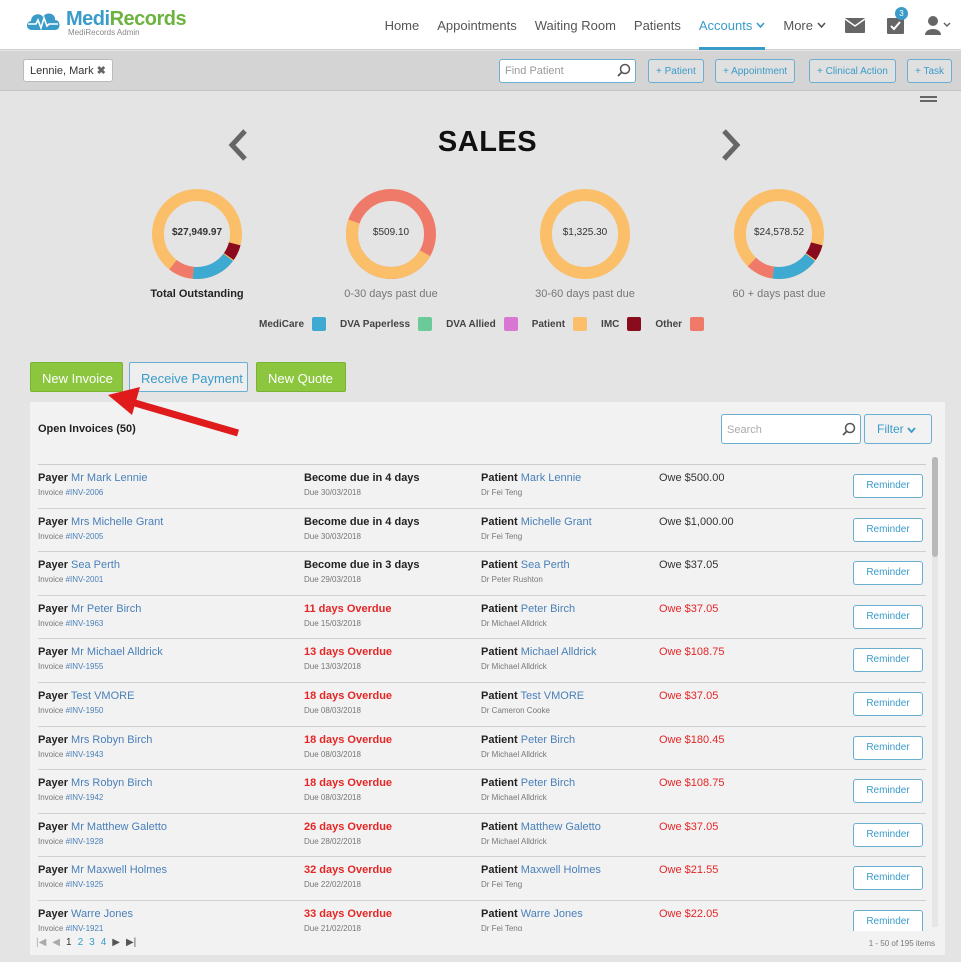 This screenshot has height=962, width=961. Describe the element at coordinates (552, 914) in the screenshot. I see `patient-link: Warre Jones` at that location.